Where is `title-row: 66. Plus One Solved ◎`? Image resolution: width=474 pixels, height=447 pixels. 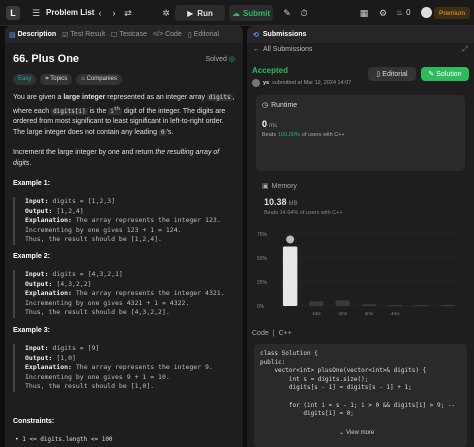
title-row: 66. Plus One Solved ◎ is located at coordinates (124, 59).